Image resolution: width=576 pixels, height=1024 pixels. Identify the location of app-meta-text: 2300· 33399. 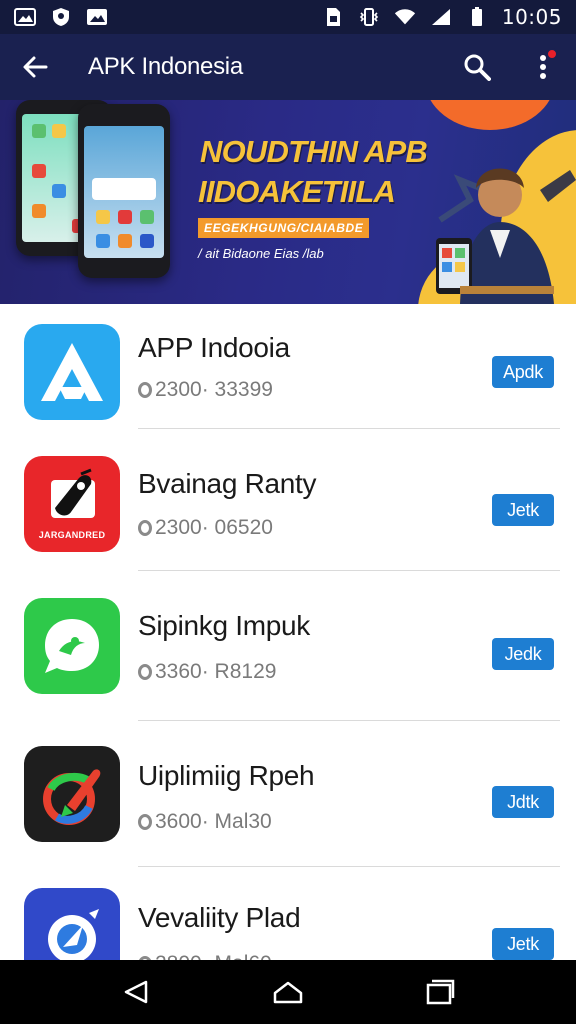
(214, 389).